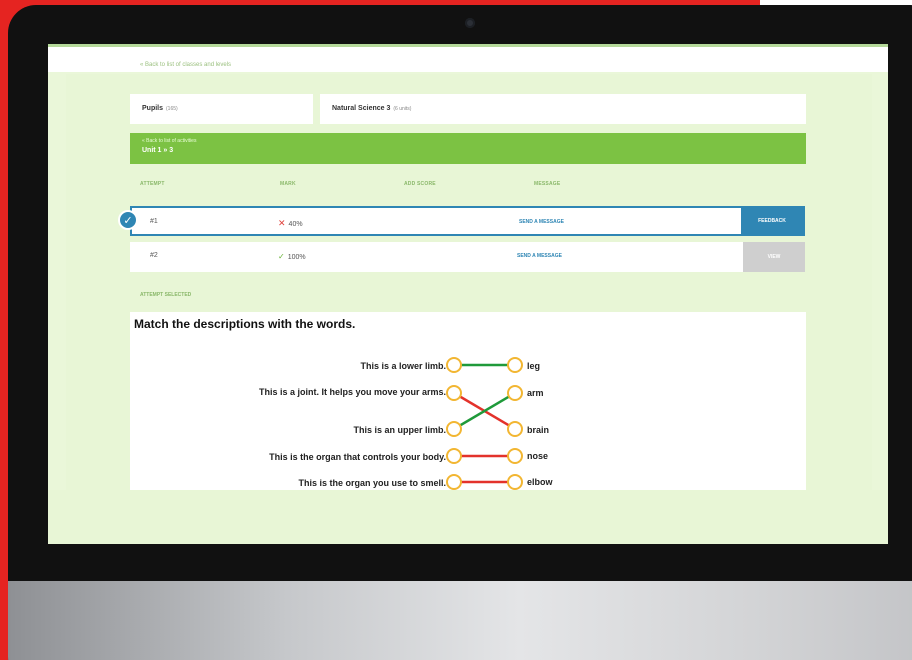  What do you see at coordinates (154, 221) in the screenshot?
I see `attempt-number: #1` at bounding box center [154, 221].